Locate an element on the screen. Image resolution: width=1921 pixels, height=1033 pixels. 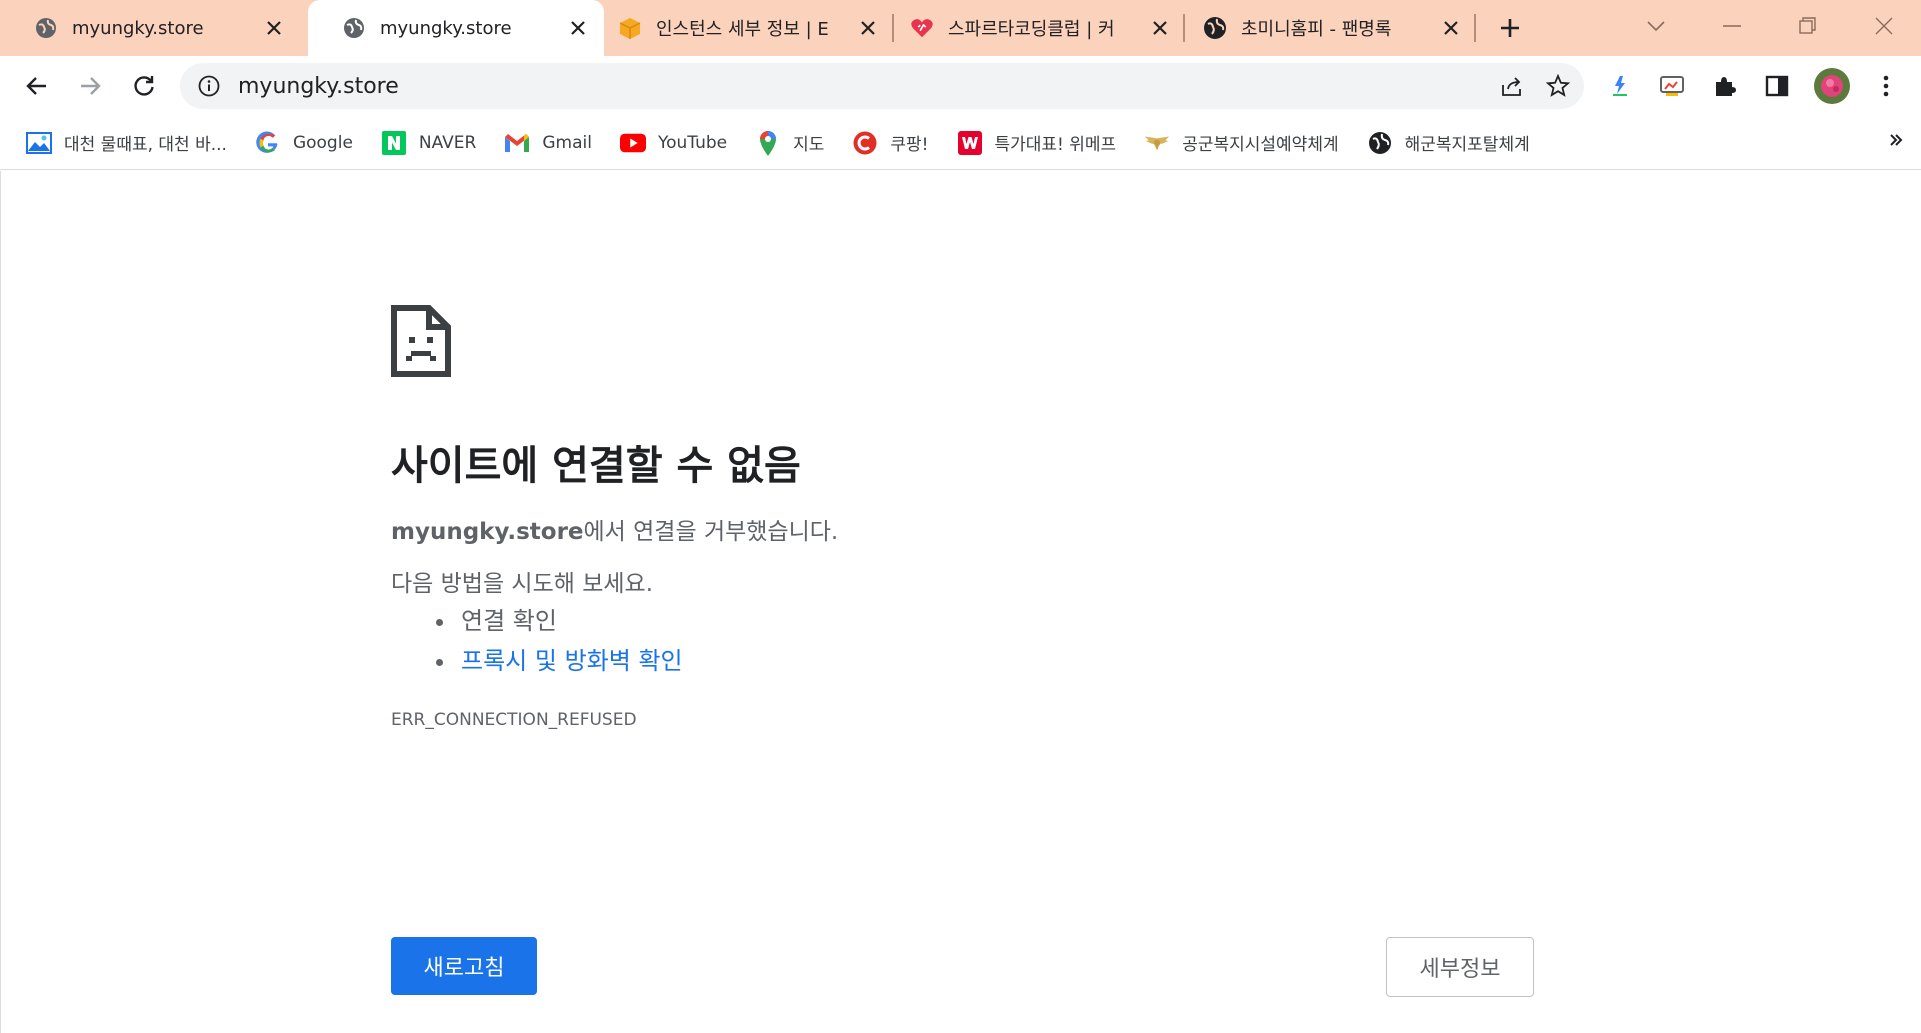
bookmark-label: 쿠팡! is located at coordinates (909, 145).